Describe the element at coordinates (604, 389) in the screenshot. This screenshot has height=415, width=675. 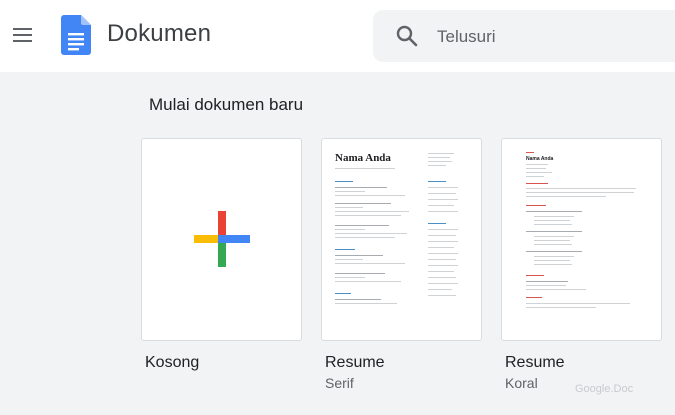
I see `watermark: Google.Doc` at that location.